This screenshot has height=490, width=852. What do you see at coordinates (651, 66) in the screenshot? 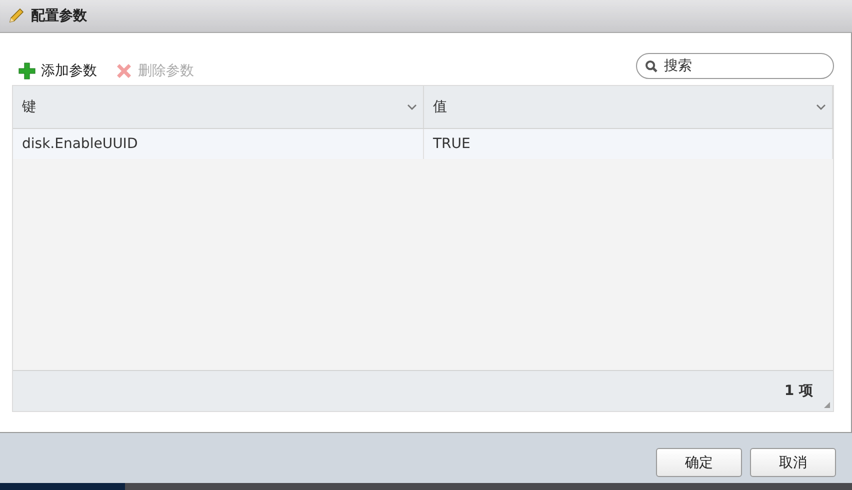
I see `search-icon` at bounding box center [651, 66].